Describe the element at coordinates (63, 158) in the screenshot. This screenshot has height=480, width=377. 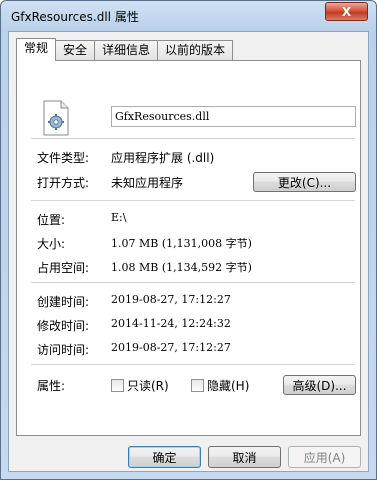
I see `file-type-label: 文件类型:` at that location.